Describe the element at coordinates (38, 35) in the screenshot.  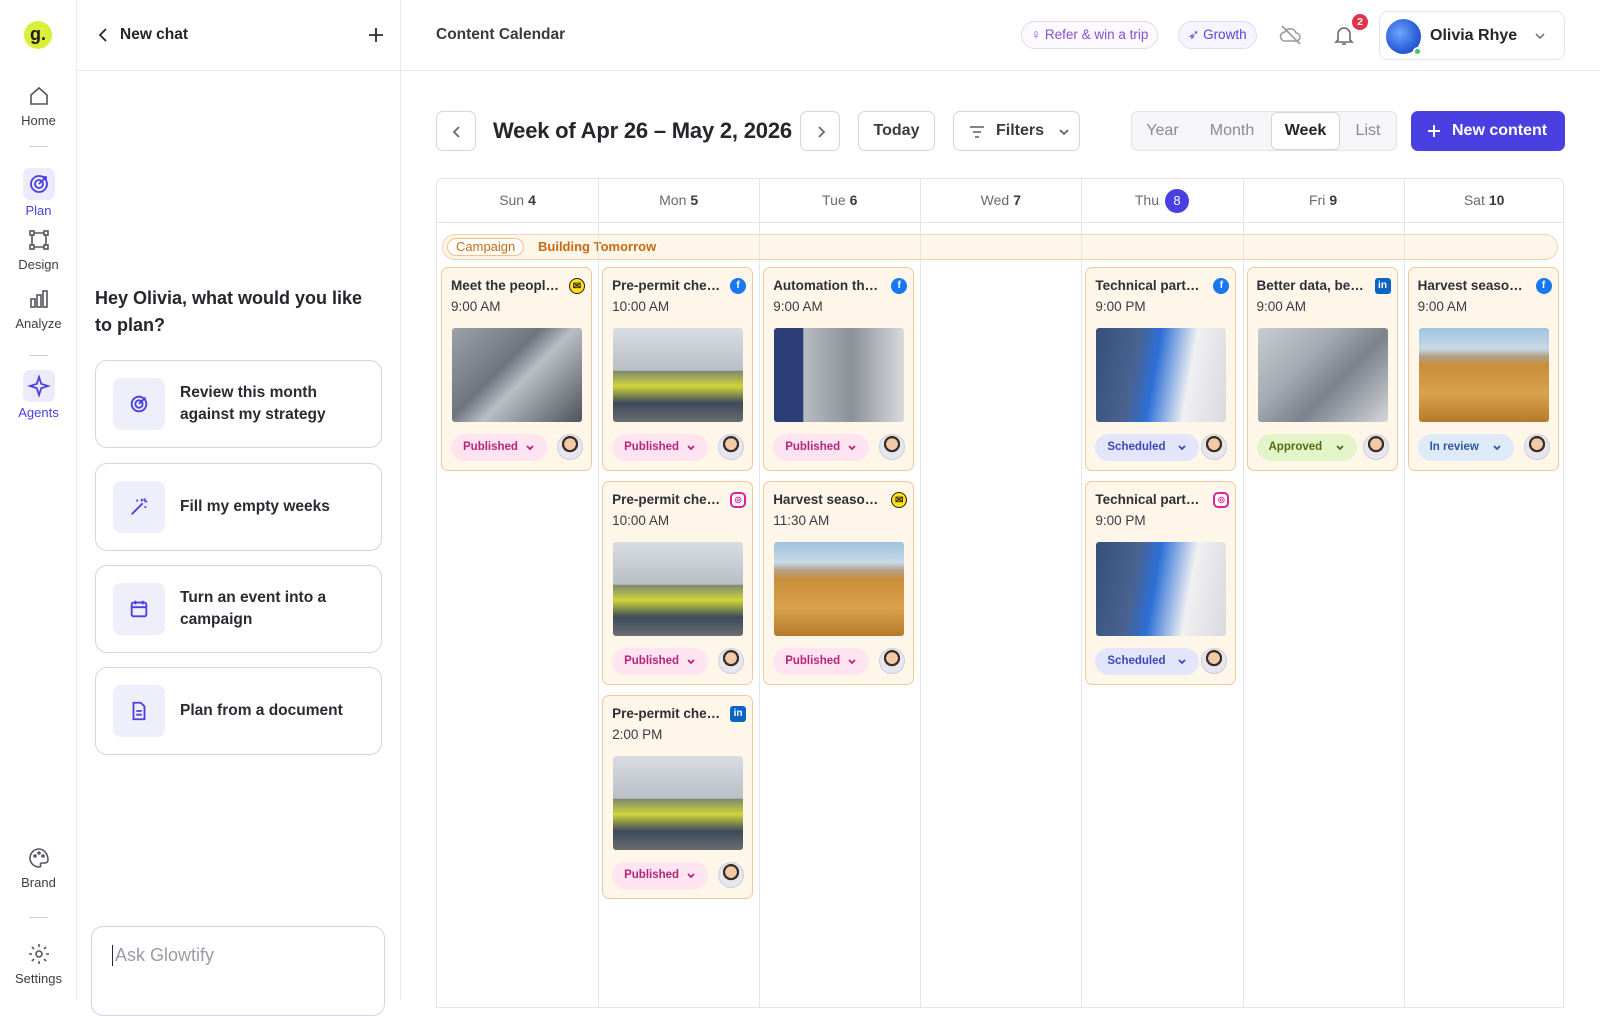
I see `app-logo: g.` at that location.